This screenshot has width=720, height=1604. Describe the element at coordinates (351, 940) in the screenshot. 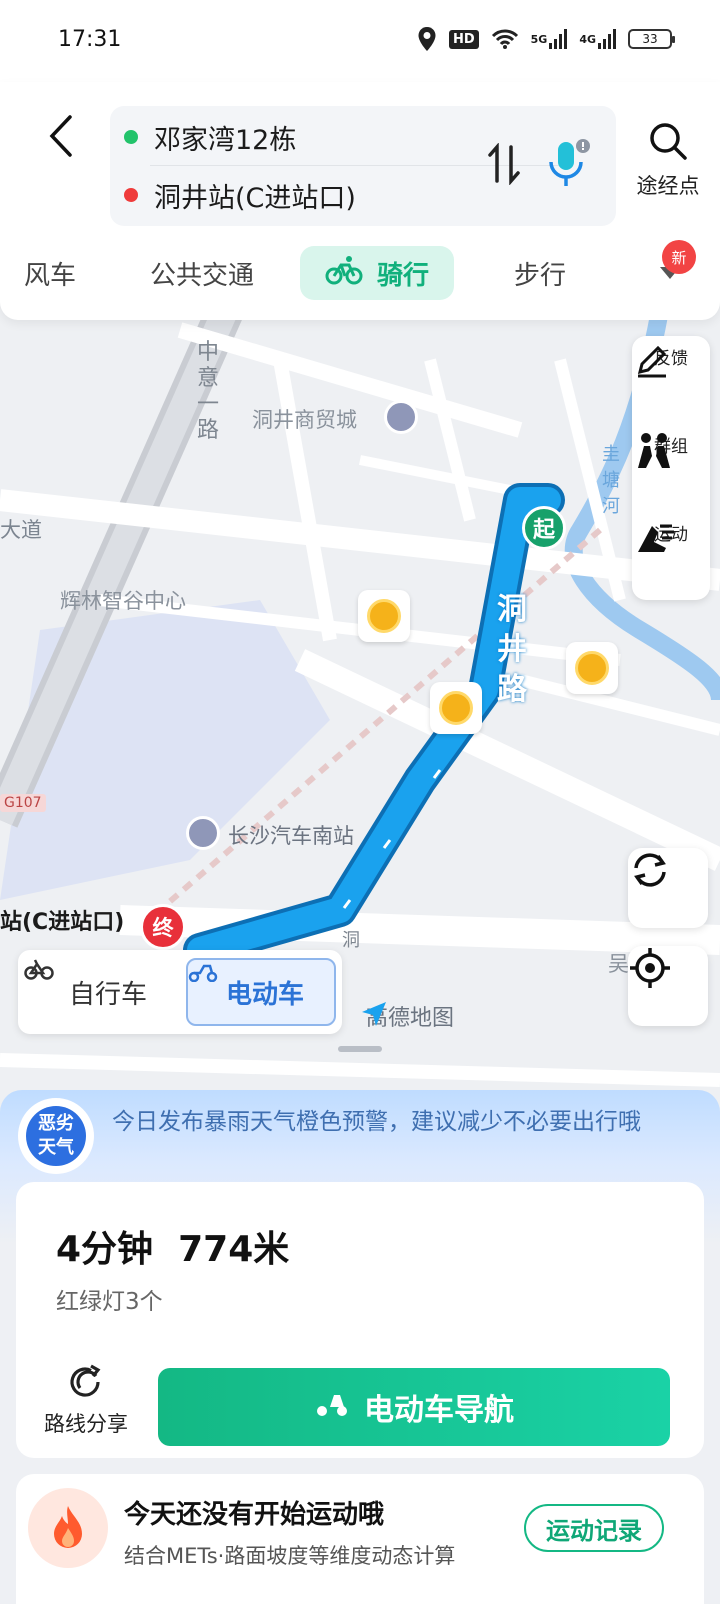

I see `road-label-dong: 洞` at that location.